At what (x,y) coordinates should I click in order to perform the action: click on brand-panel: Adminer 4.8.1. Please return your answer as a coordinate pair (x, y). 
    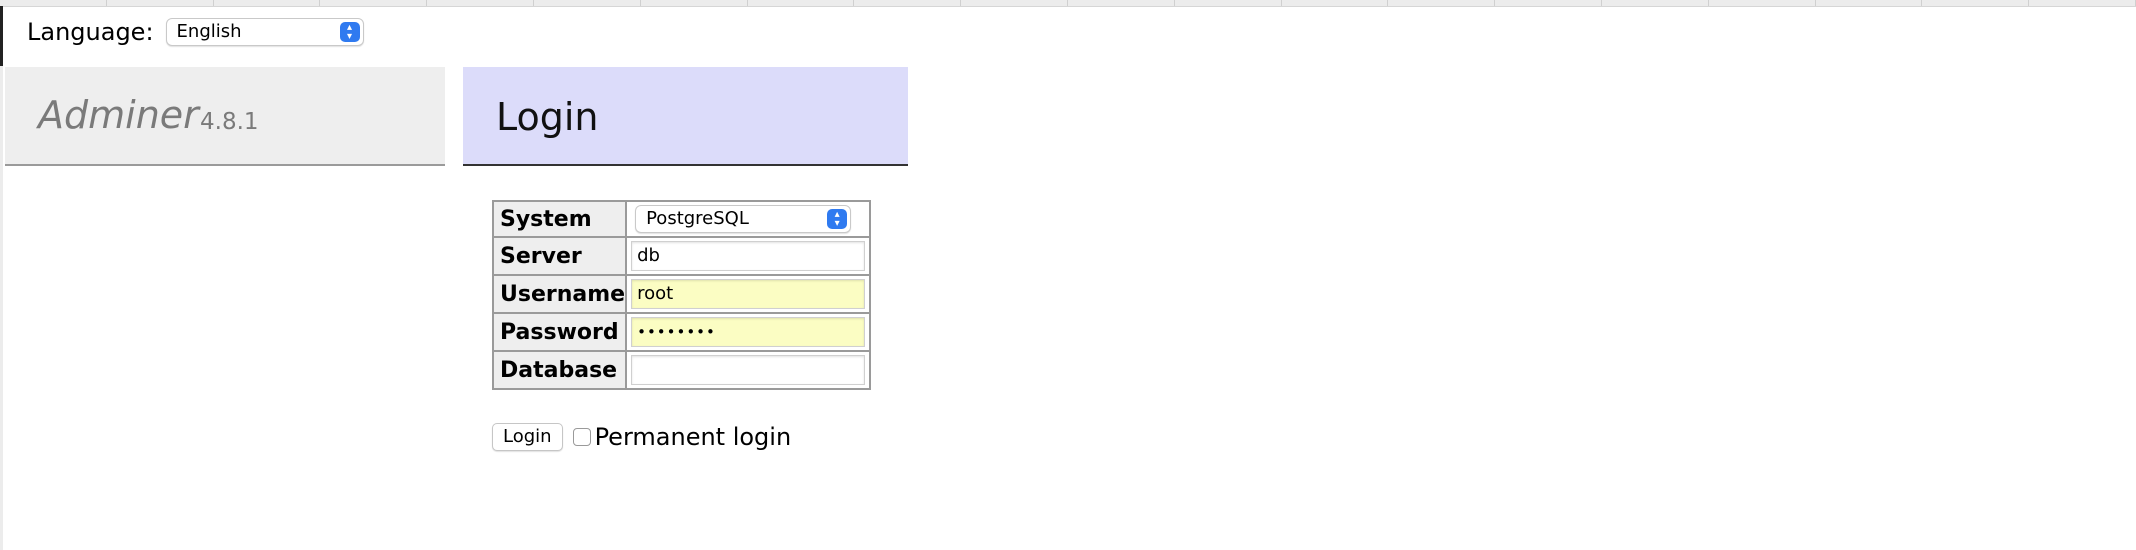
    Looking at the image, I should click on (225, 116).